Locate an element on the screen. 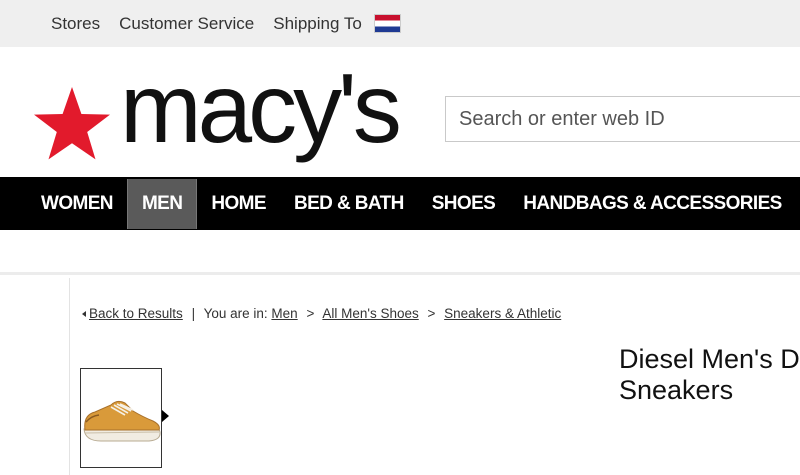  product-thumbnail is located at coordinates (121, 418).